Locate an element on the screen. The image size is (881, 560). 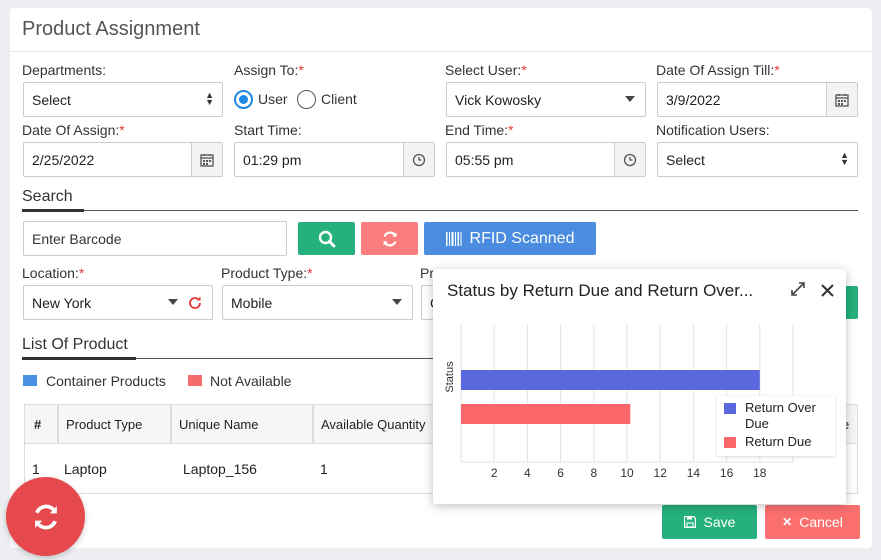
departments-value: Select is located at coordinates (51, 99).